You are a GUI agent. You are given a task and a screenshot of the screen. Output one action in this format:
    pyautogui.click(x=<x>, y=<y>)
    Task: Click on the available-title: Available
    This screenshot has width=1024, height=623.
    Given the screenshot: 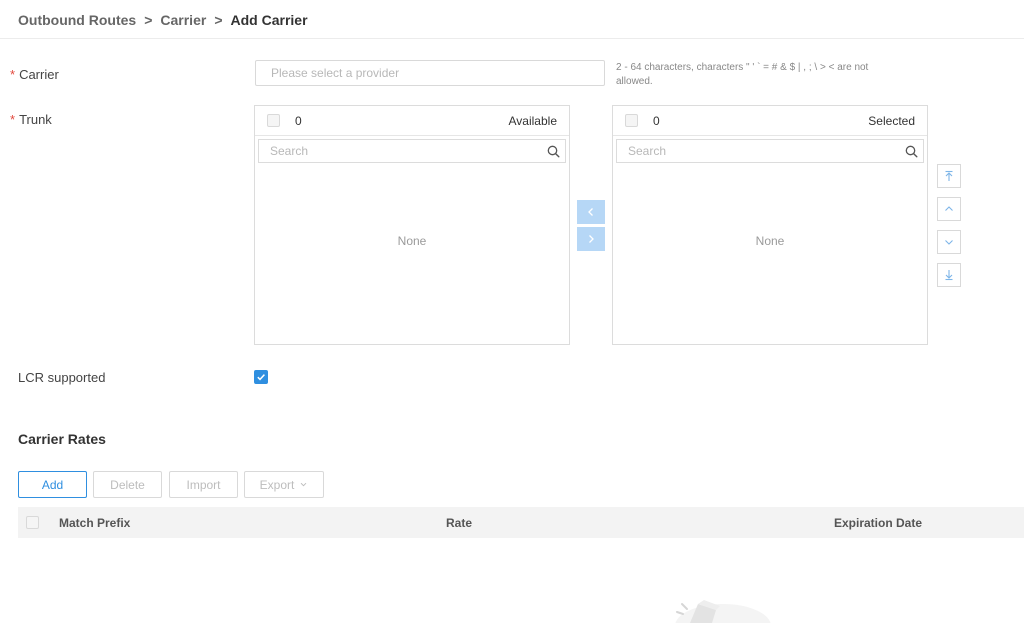 What is the action you would take?
    pyautogui.click(x=532, y=120)
    